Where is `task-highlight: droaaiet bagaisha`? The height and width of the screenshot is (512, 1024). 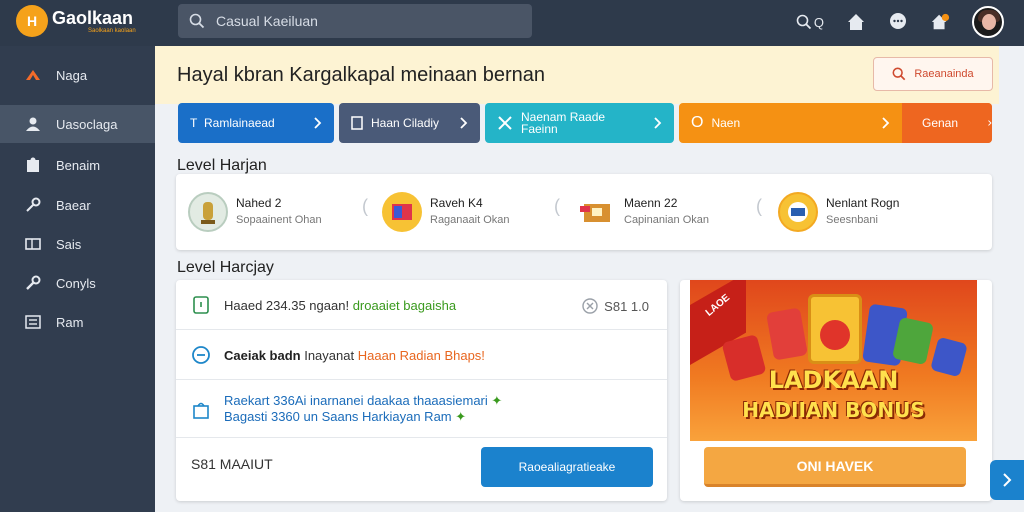 task-highlight: droaaiet bagaisha is located at coordinates (404, 305).